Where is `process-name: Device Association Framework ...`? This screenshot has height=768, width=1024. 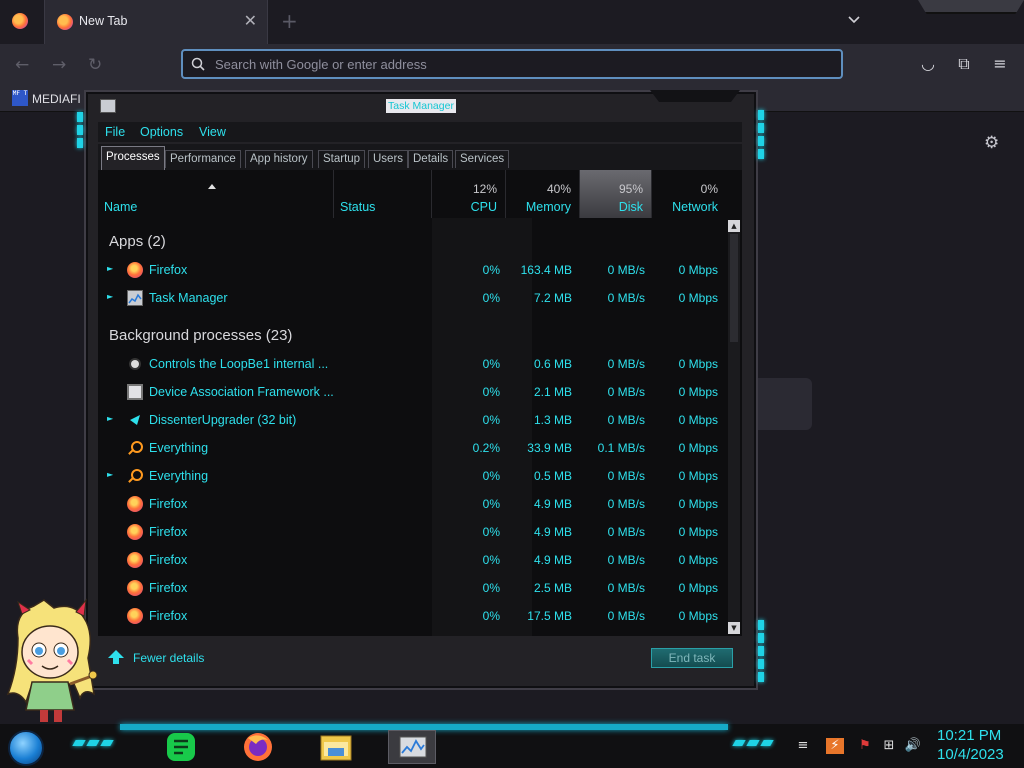
process-name: Device Association Framework ... is located at coordinates (241, 392).